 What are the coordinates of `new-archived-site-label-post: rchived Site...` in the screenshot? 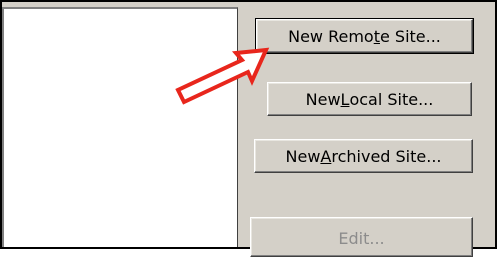 It's located at (386, 156).